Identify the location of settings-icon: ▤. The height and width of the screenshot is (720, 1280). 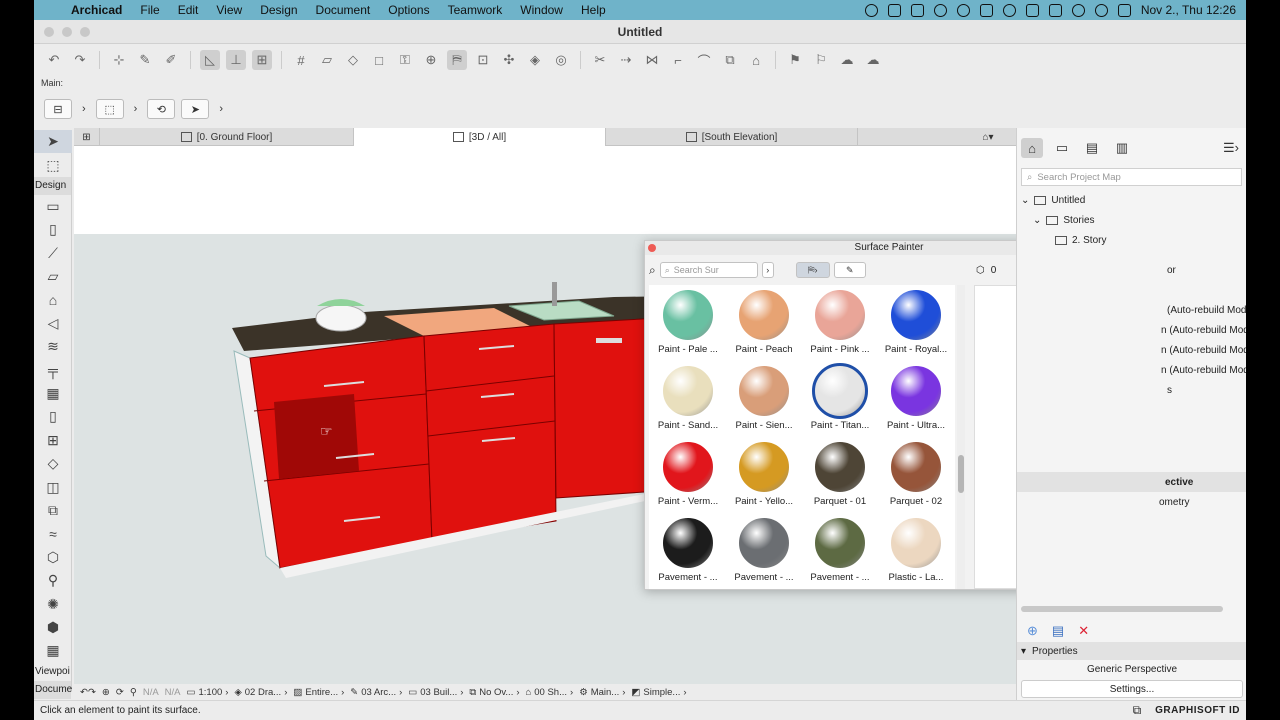
(1058, 631).